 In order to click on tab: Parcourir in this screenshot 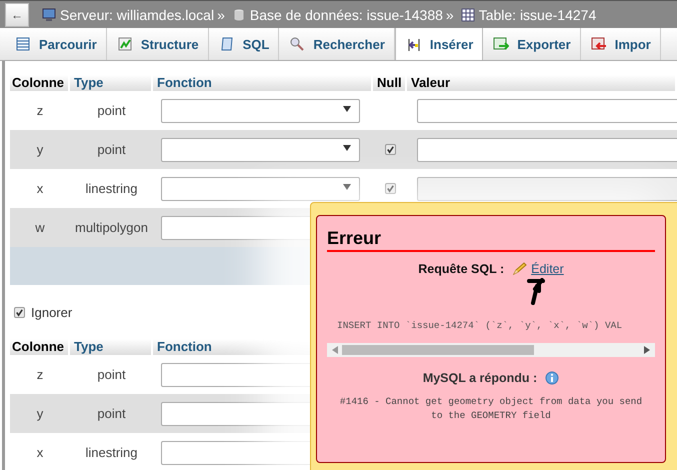, I will do `click(56, 44)`.